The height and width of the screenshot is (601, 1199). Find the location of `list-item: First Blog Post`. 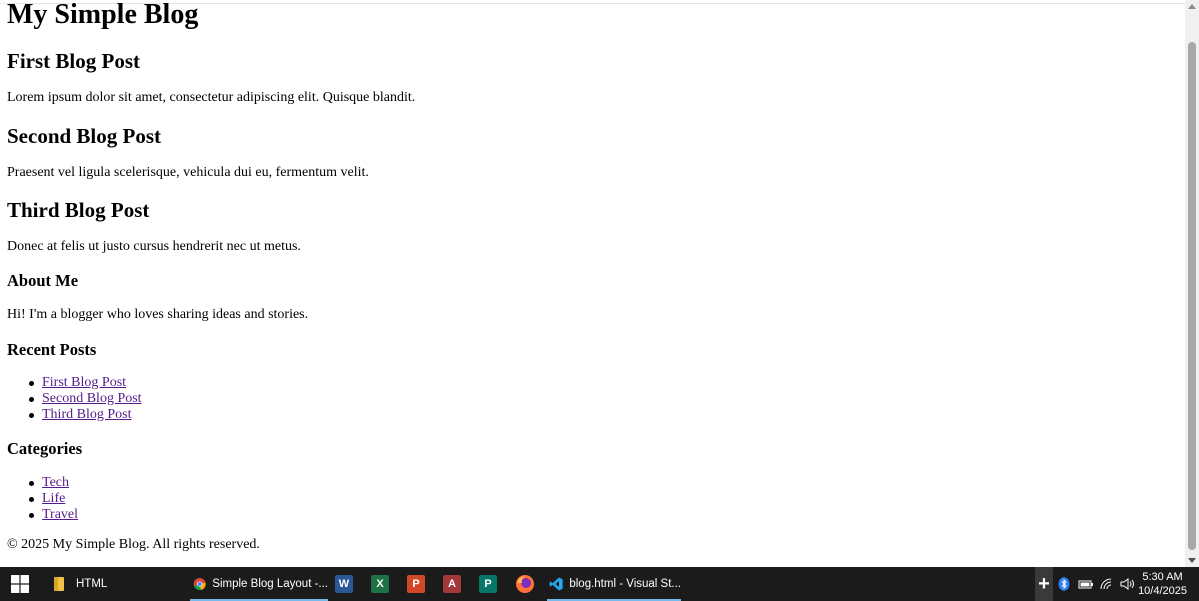

list-item: First Blog Post is located at coordinates (74, 383).